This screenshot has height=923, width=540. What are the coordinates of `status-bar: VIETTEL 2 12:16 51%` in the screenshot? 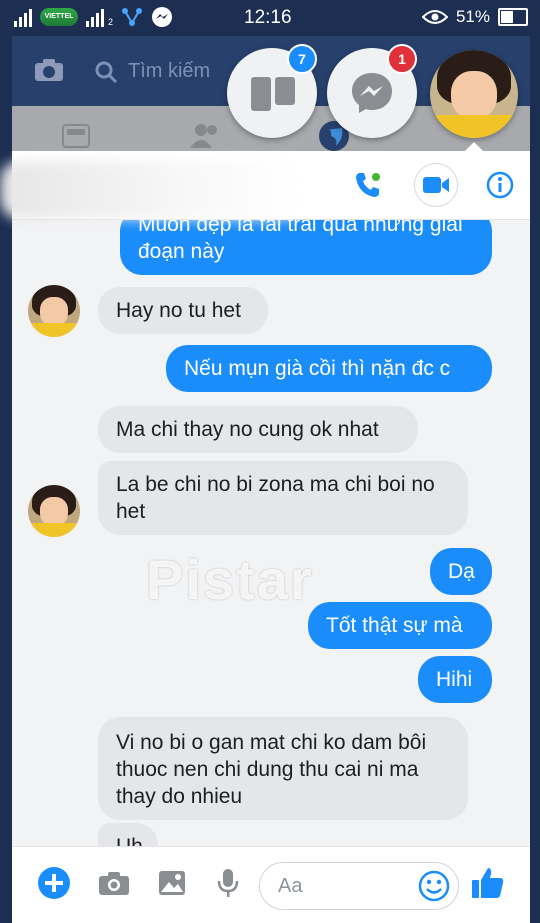 It's located at (270, 17).